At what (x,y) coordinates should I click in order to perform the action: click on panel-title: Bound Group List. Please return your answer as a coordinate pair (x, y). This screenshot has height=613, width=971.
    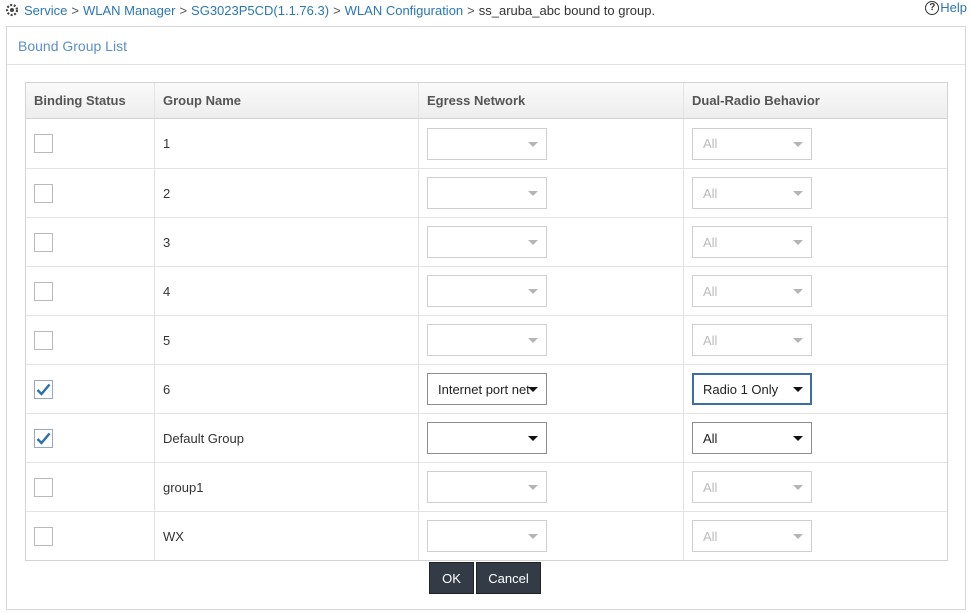
    Looking at the image, I should click on (486, 46).